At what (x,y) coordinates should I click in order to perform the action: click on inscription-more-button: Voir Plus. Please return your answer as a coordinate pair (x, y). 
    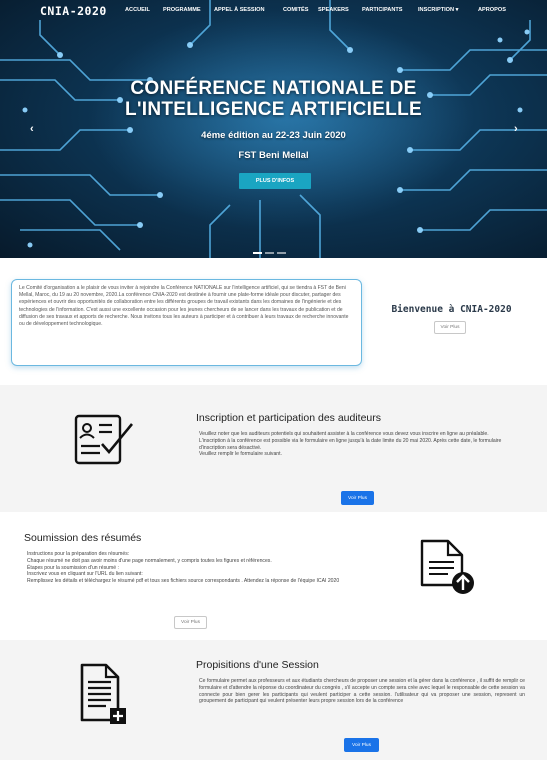
    Looking at the image, I should click on (357, 498).